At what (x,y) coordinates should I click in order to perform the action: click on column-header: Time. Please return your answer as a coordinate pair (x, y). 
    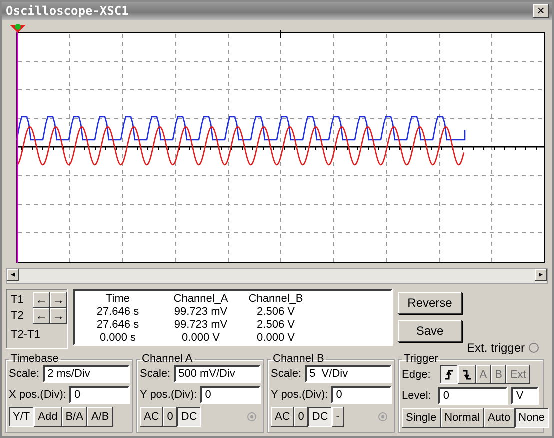
    Looking at the image, I should click on (118, 299).